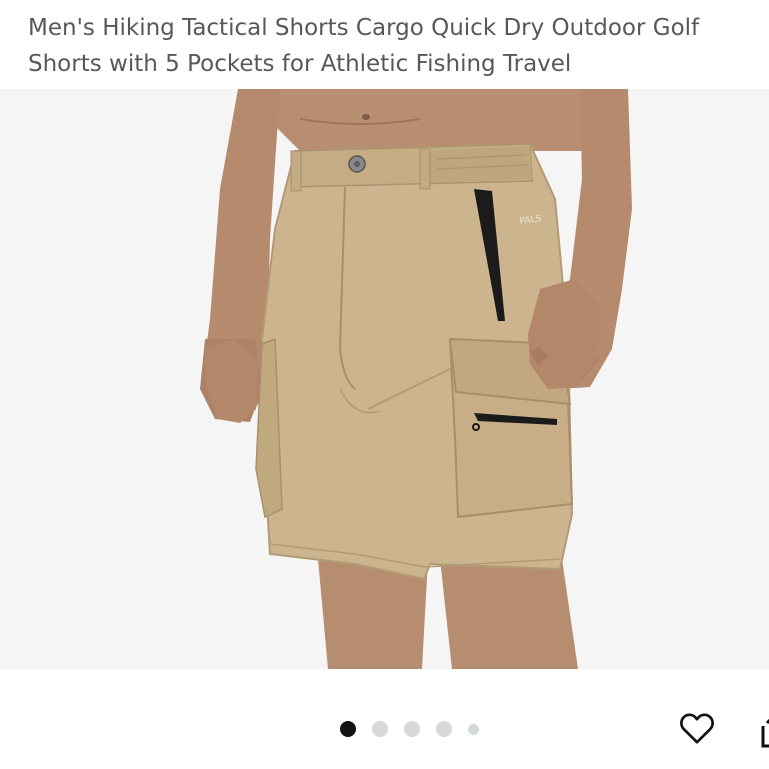  Describe the element at coordinates (428, 120) in the screenshot. I see `torso` at that location.